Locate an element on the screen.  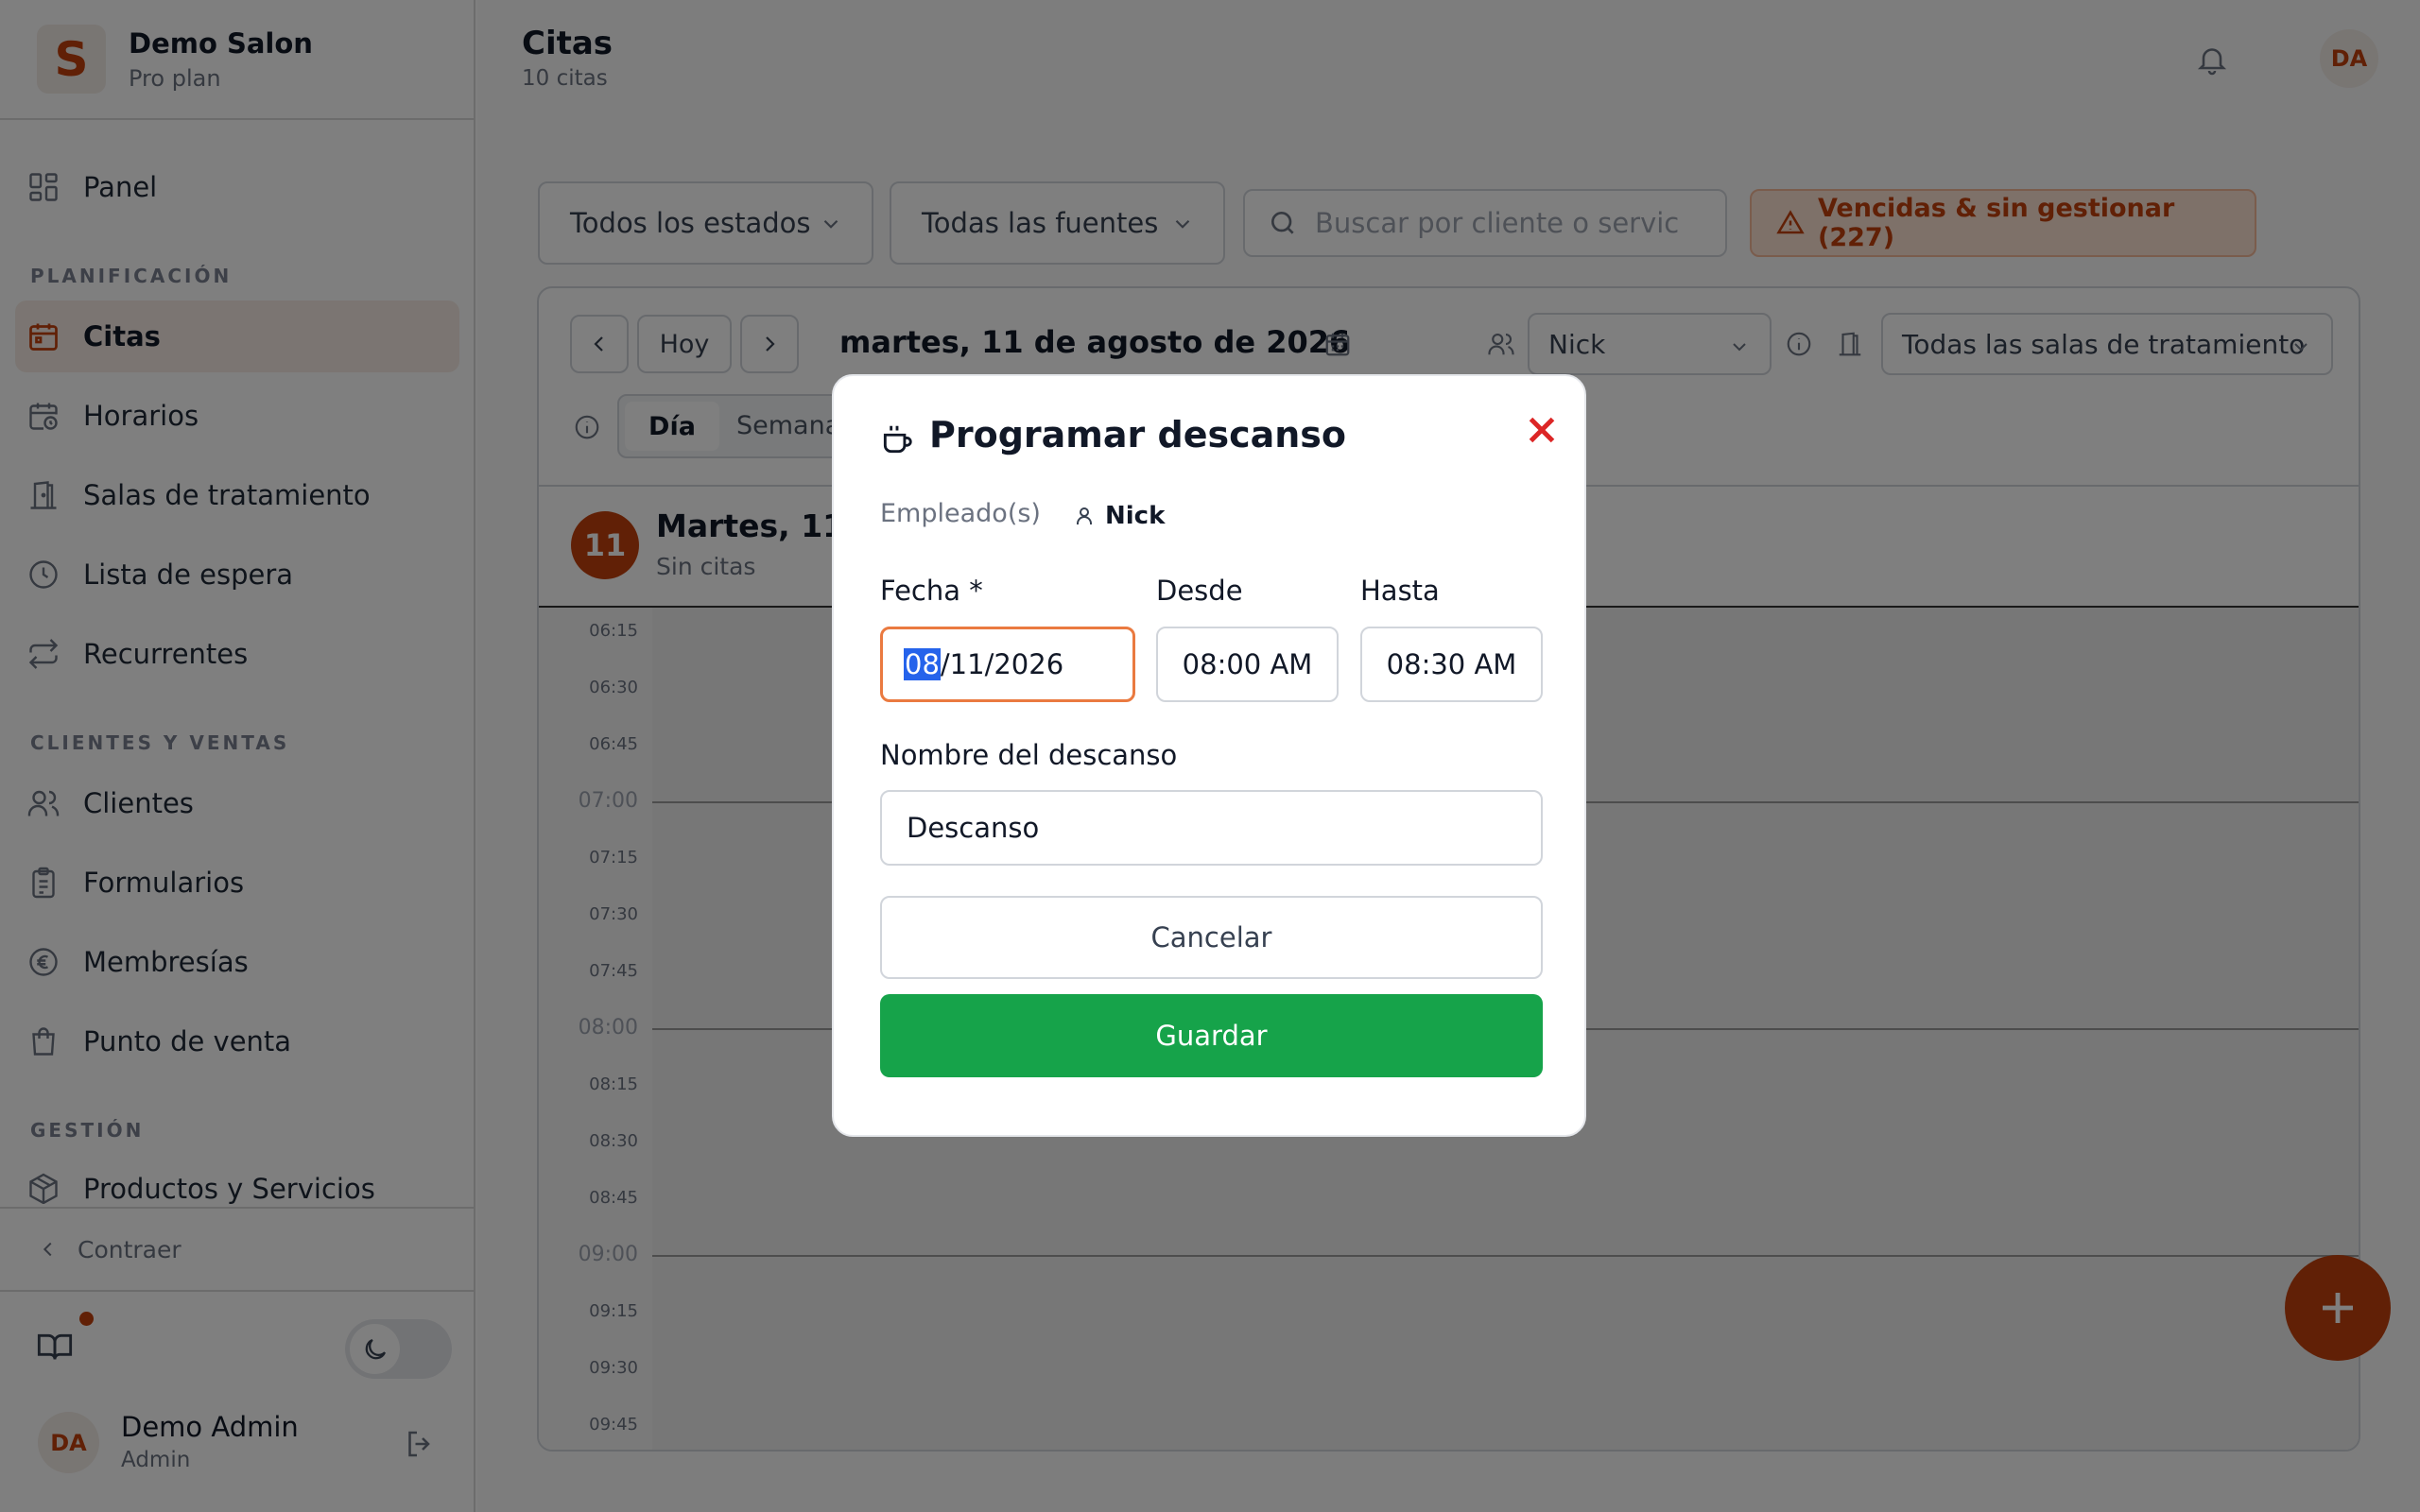
save-button: Guardar is located at coordinates (1211, 1035).